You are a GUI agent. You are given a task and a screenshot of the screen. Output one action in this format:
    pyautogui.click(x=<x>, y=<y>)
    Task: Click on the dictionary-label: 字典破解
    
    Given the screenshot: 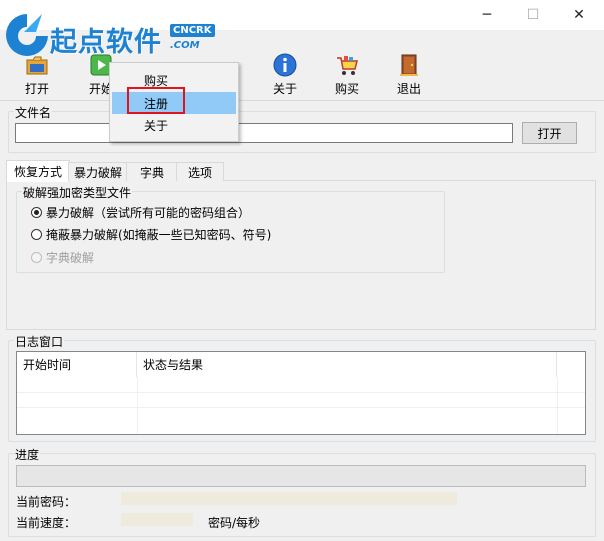 What is the action you would take?
    pyautogui.click(x=70, y=258)
    